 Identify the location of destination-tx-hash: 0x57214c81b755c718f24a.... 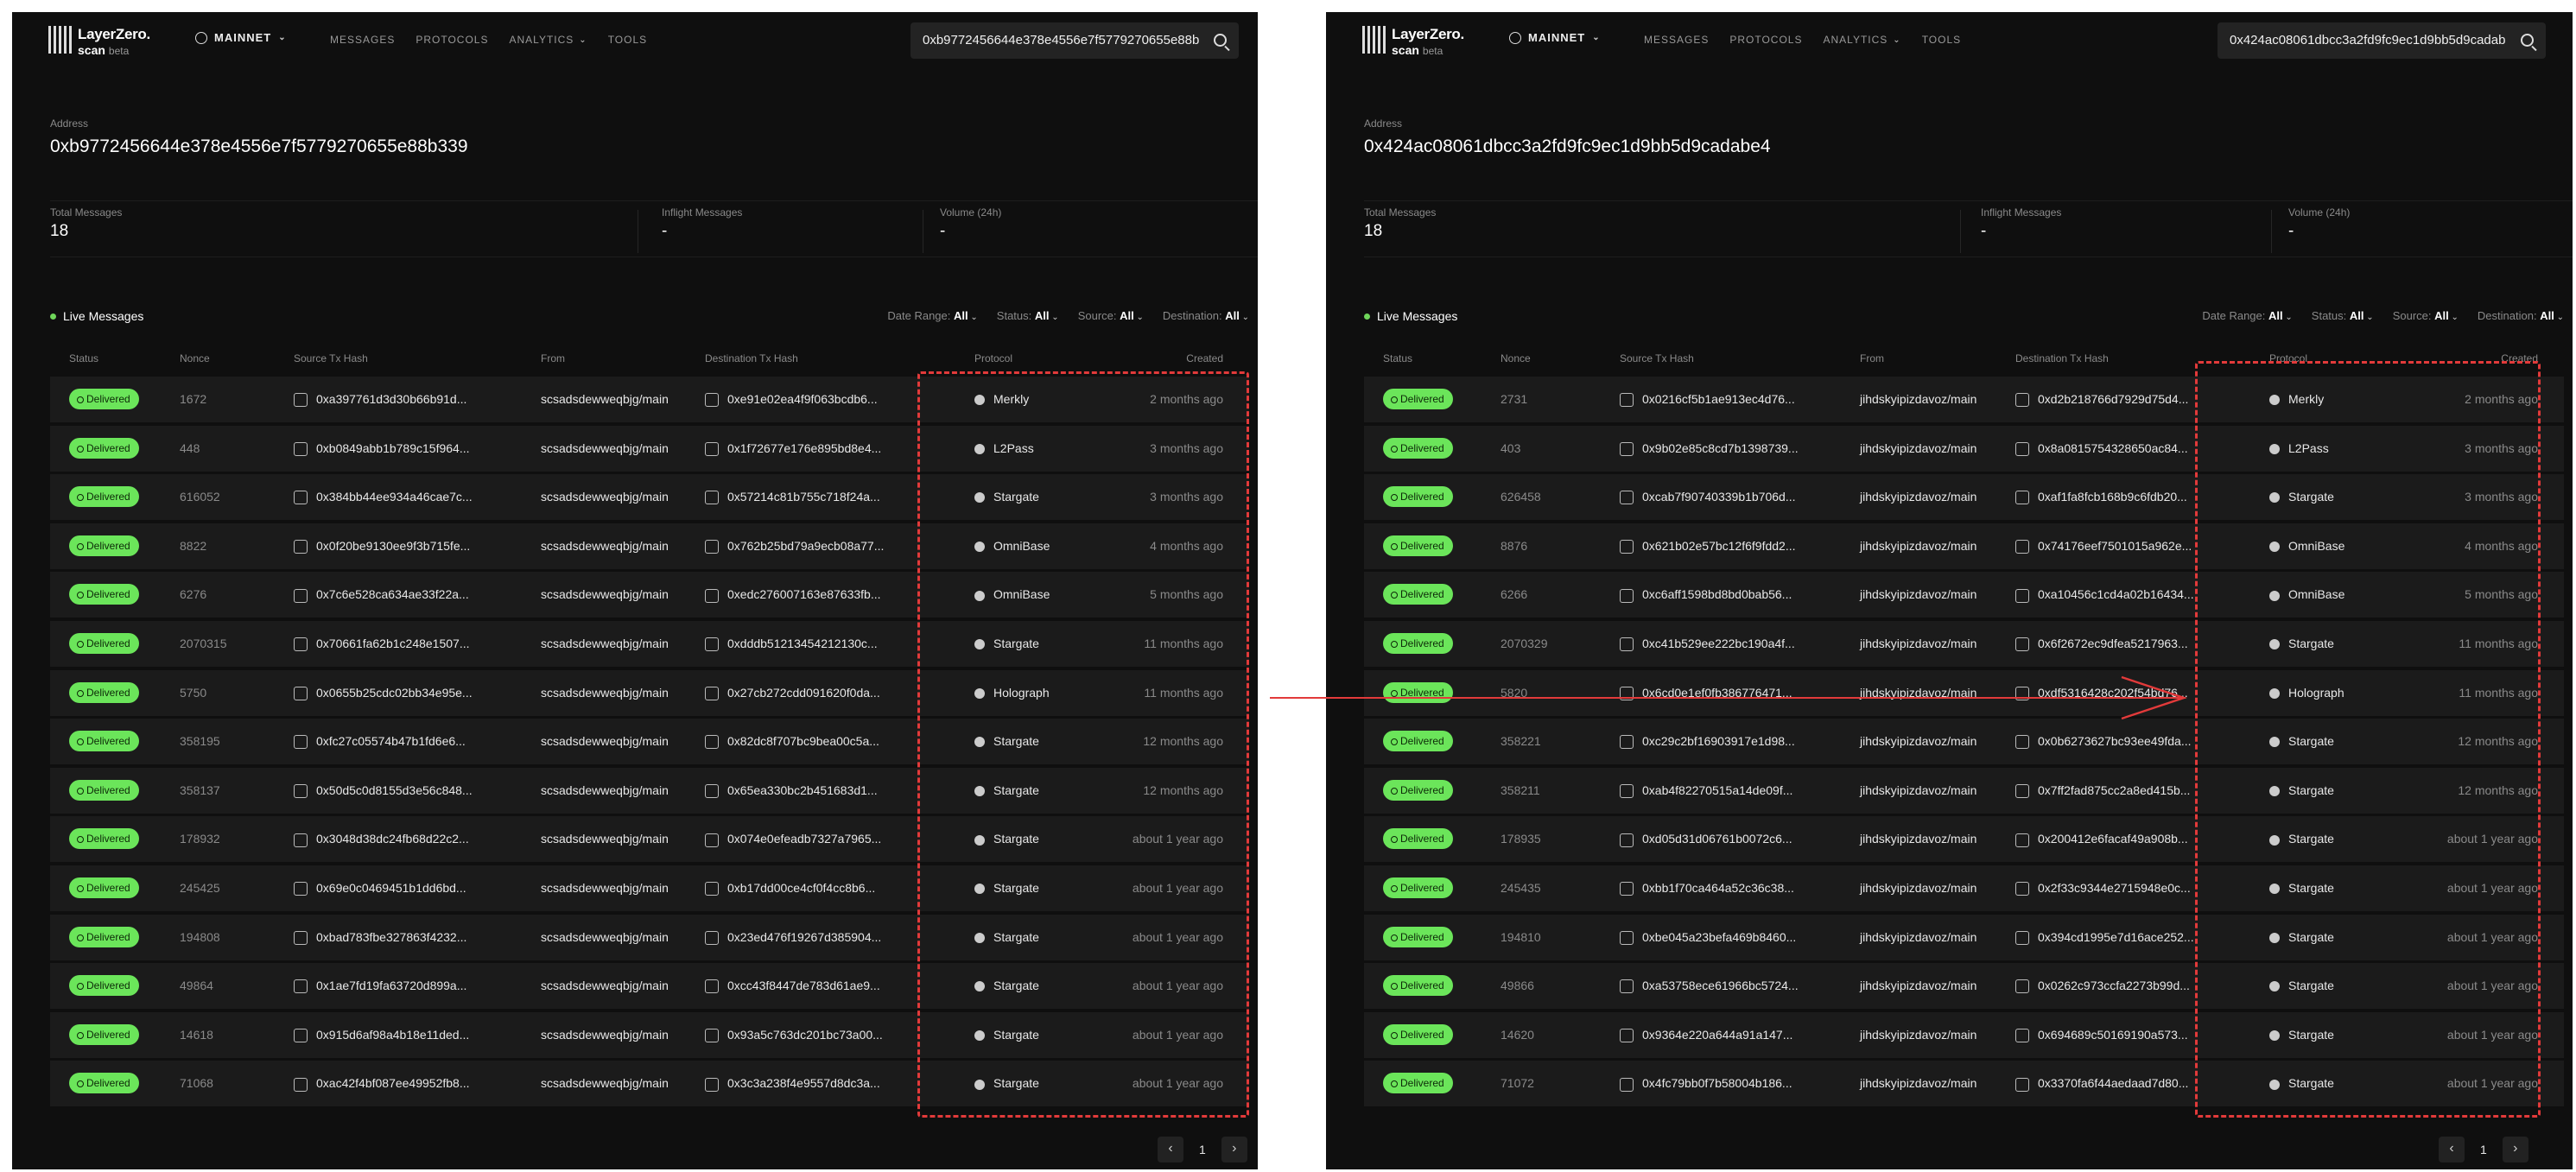
(792, 497).